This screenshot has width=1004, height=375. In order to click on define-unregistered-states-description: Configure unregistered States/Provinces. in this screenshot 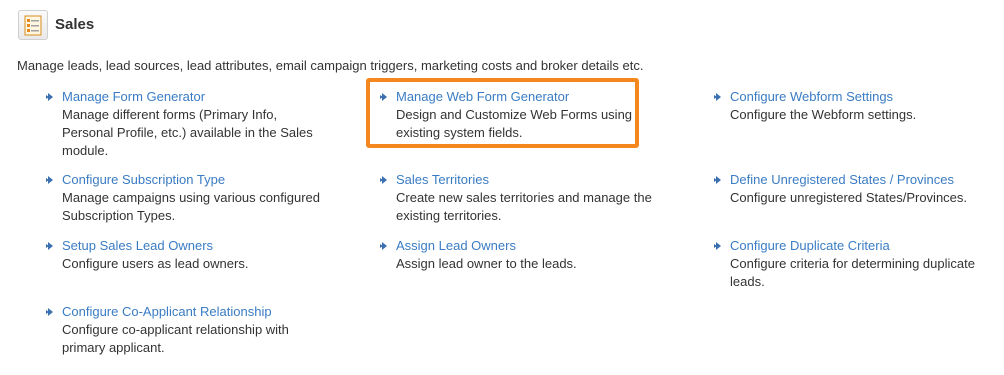, I will do `click(849, 197)`.